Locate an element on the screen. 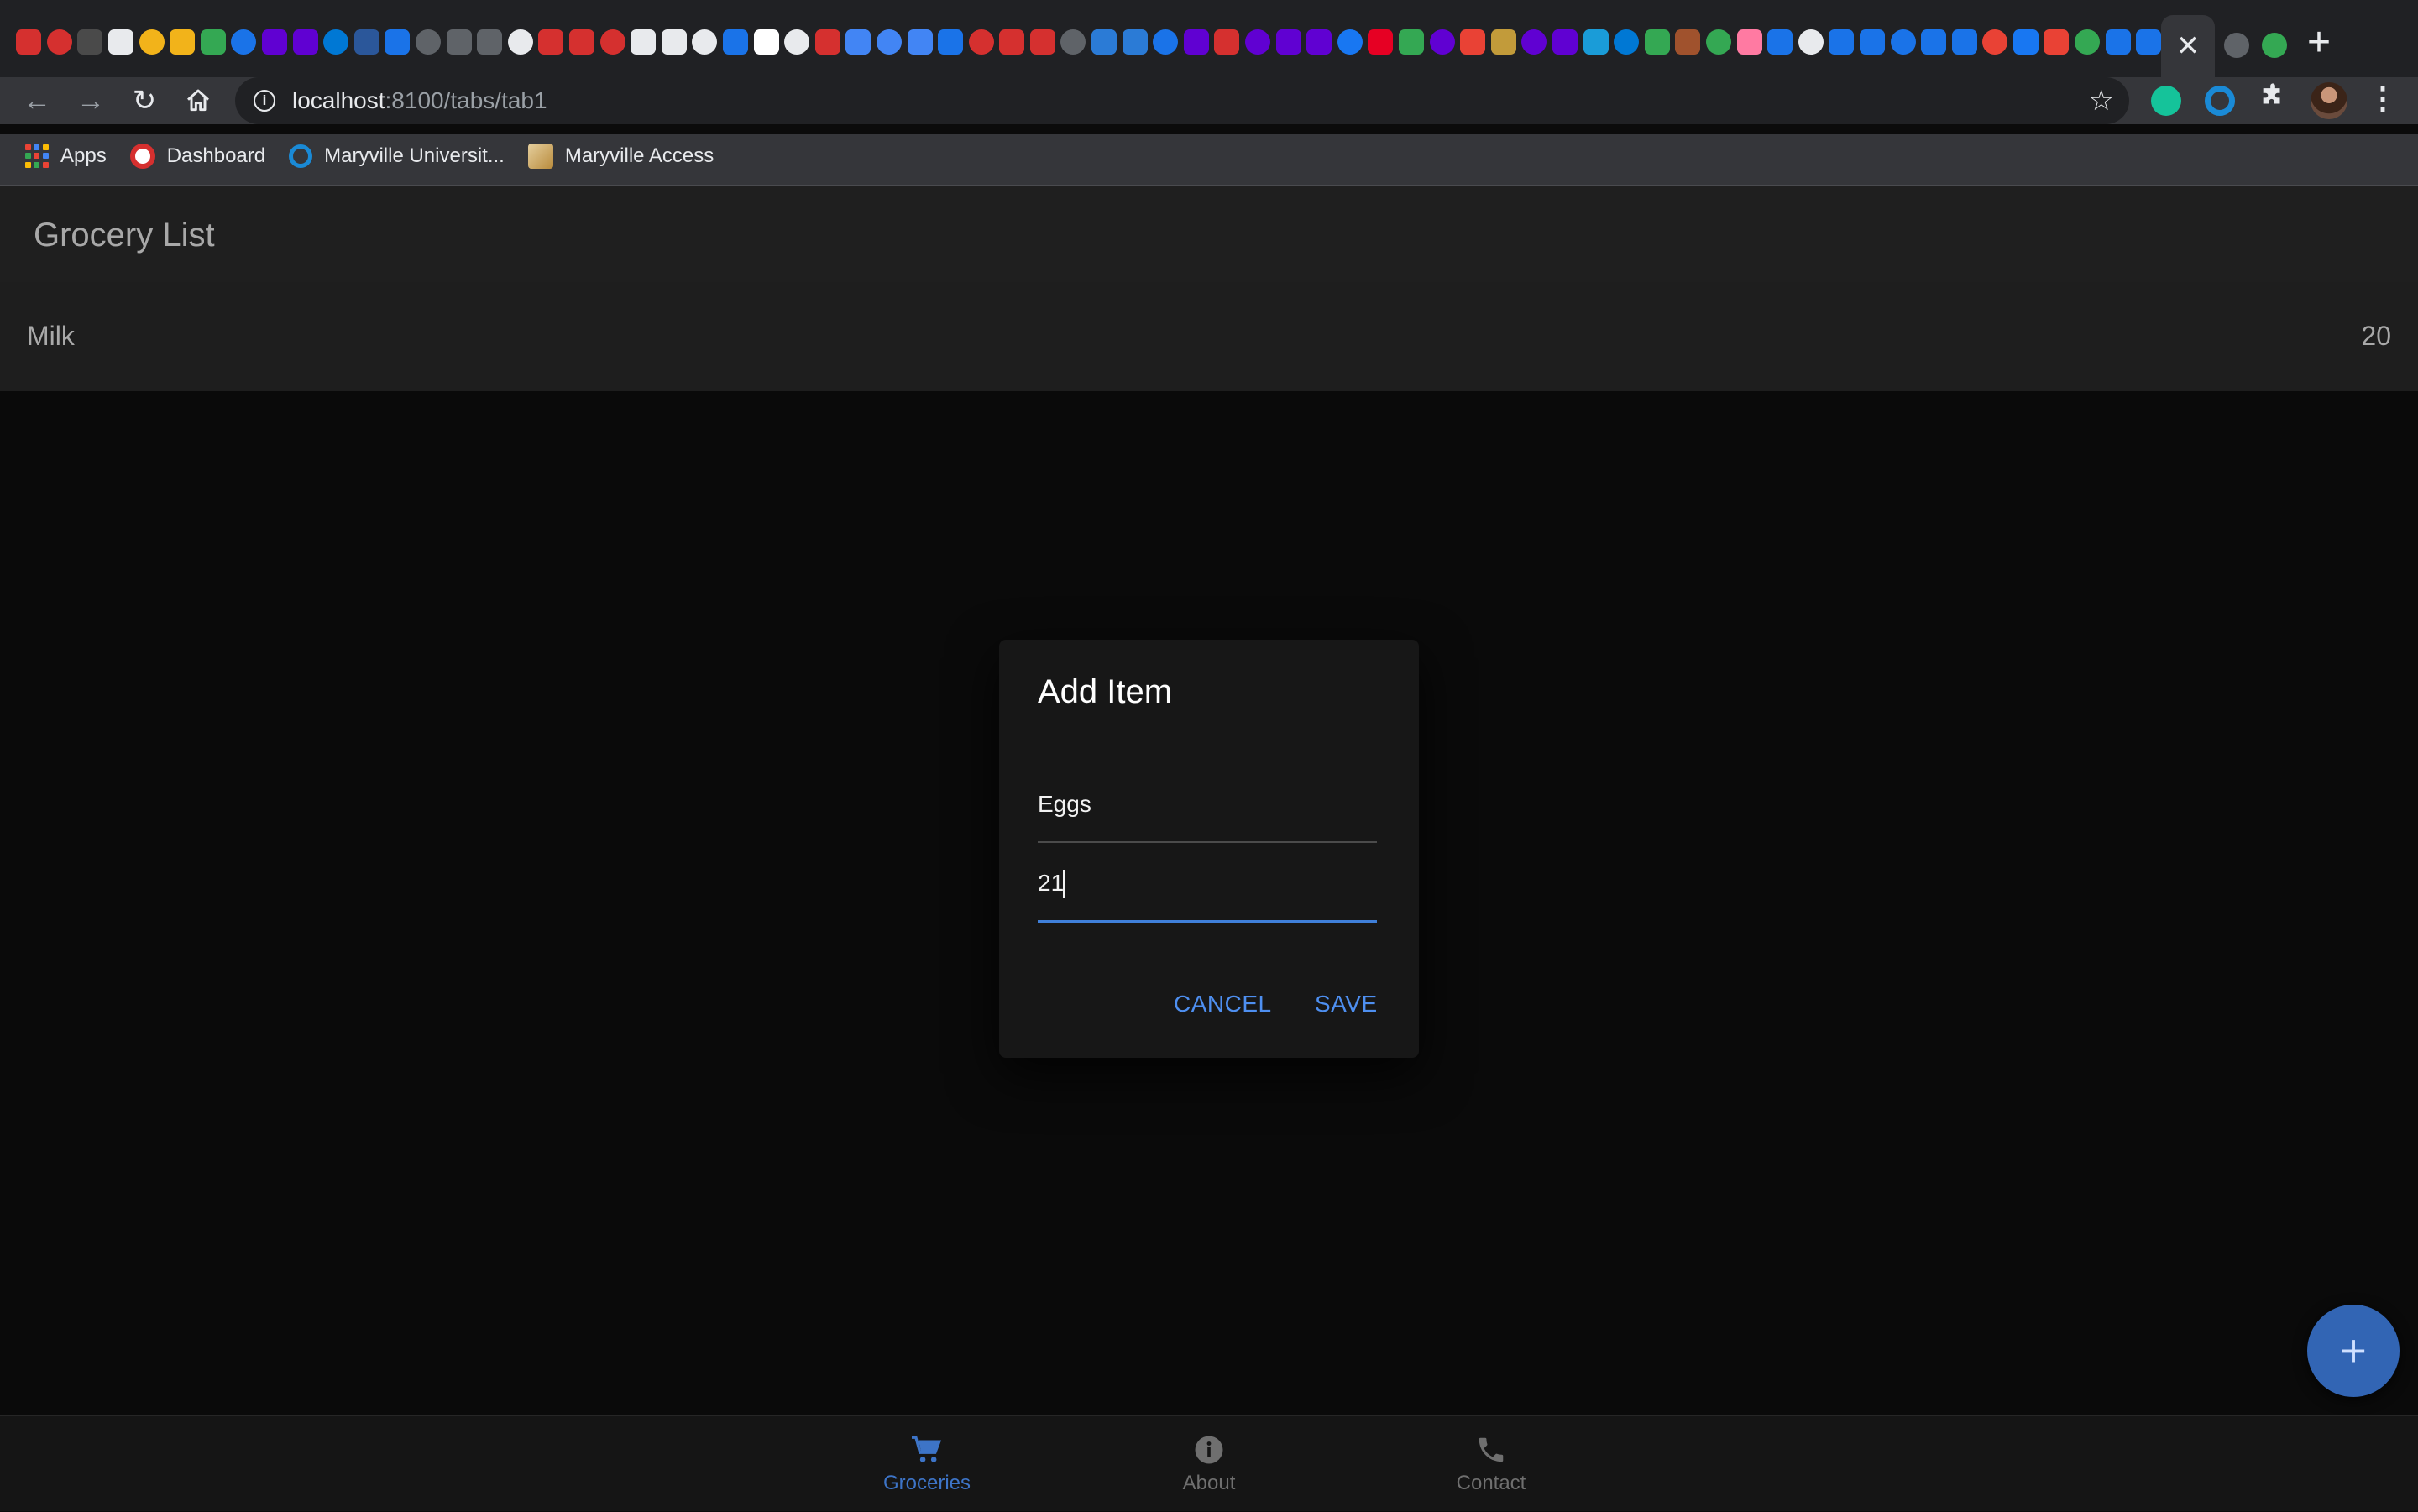 The width and height of the screenshot is (2418, 1512). ring-extension-icon is located at coordinates (2220, 101).